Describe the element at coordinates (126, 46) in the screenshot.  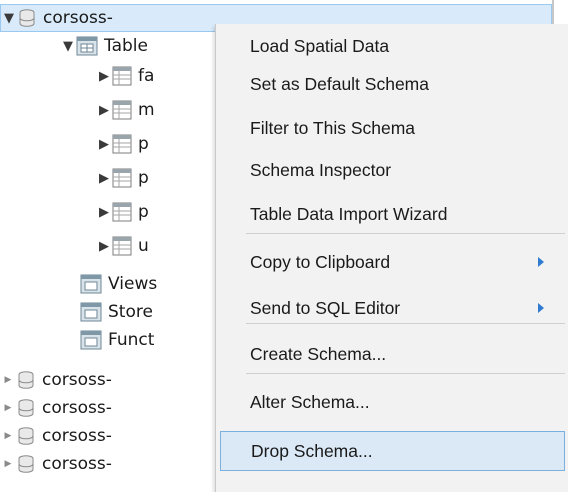
I see `tables-label: Table` at that location.